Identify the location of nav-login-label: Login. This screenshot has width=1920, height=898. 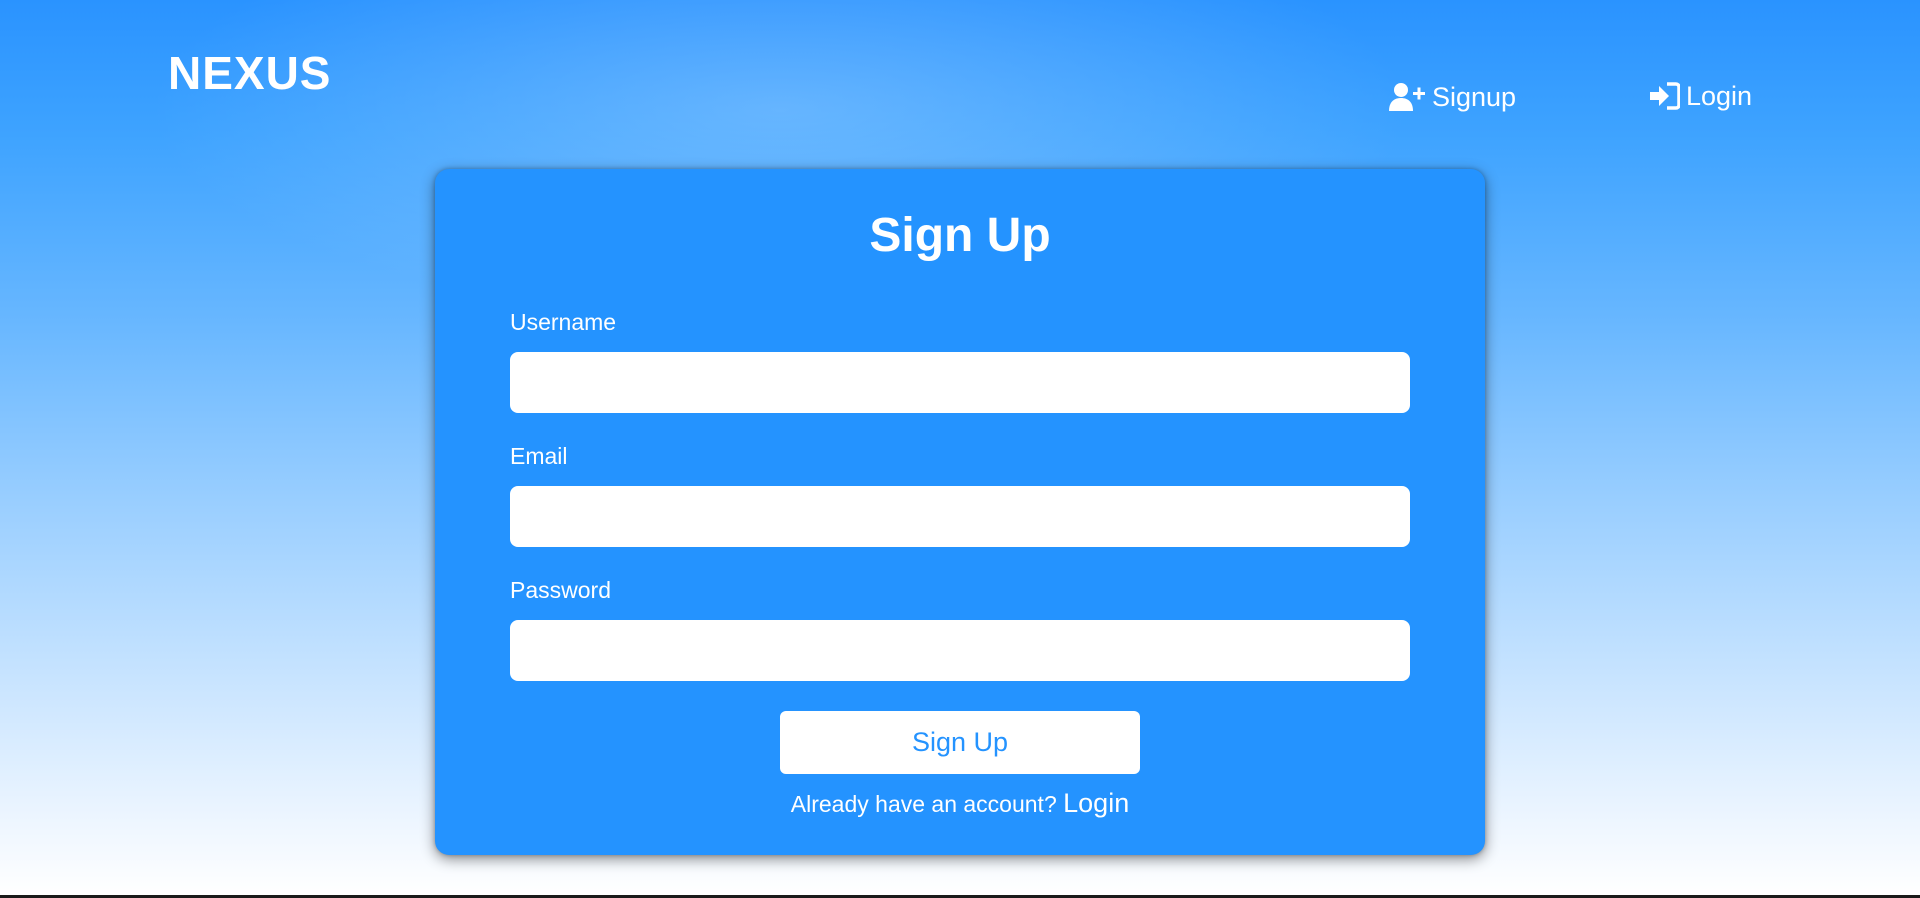
(1719, 95).